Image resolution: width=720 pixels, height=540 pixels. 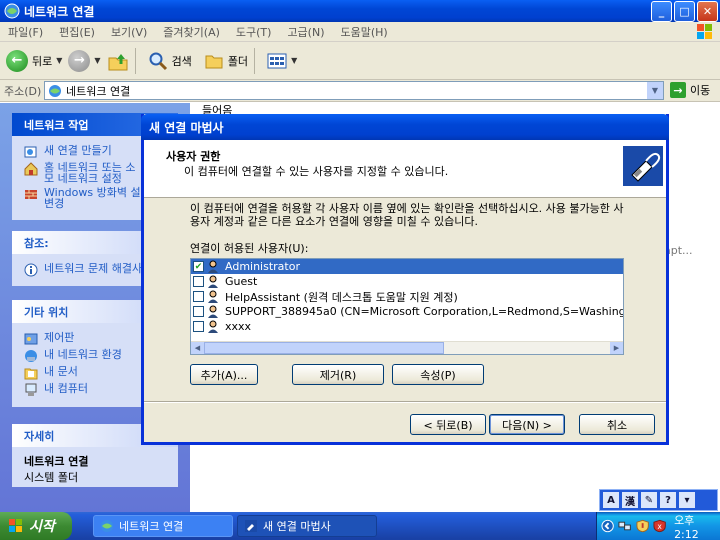 I want to click on back-button: ← 뒤로 ▼, so click(x=34, y=61).